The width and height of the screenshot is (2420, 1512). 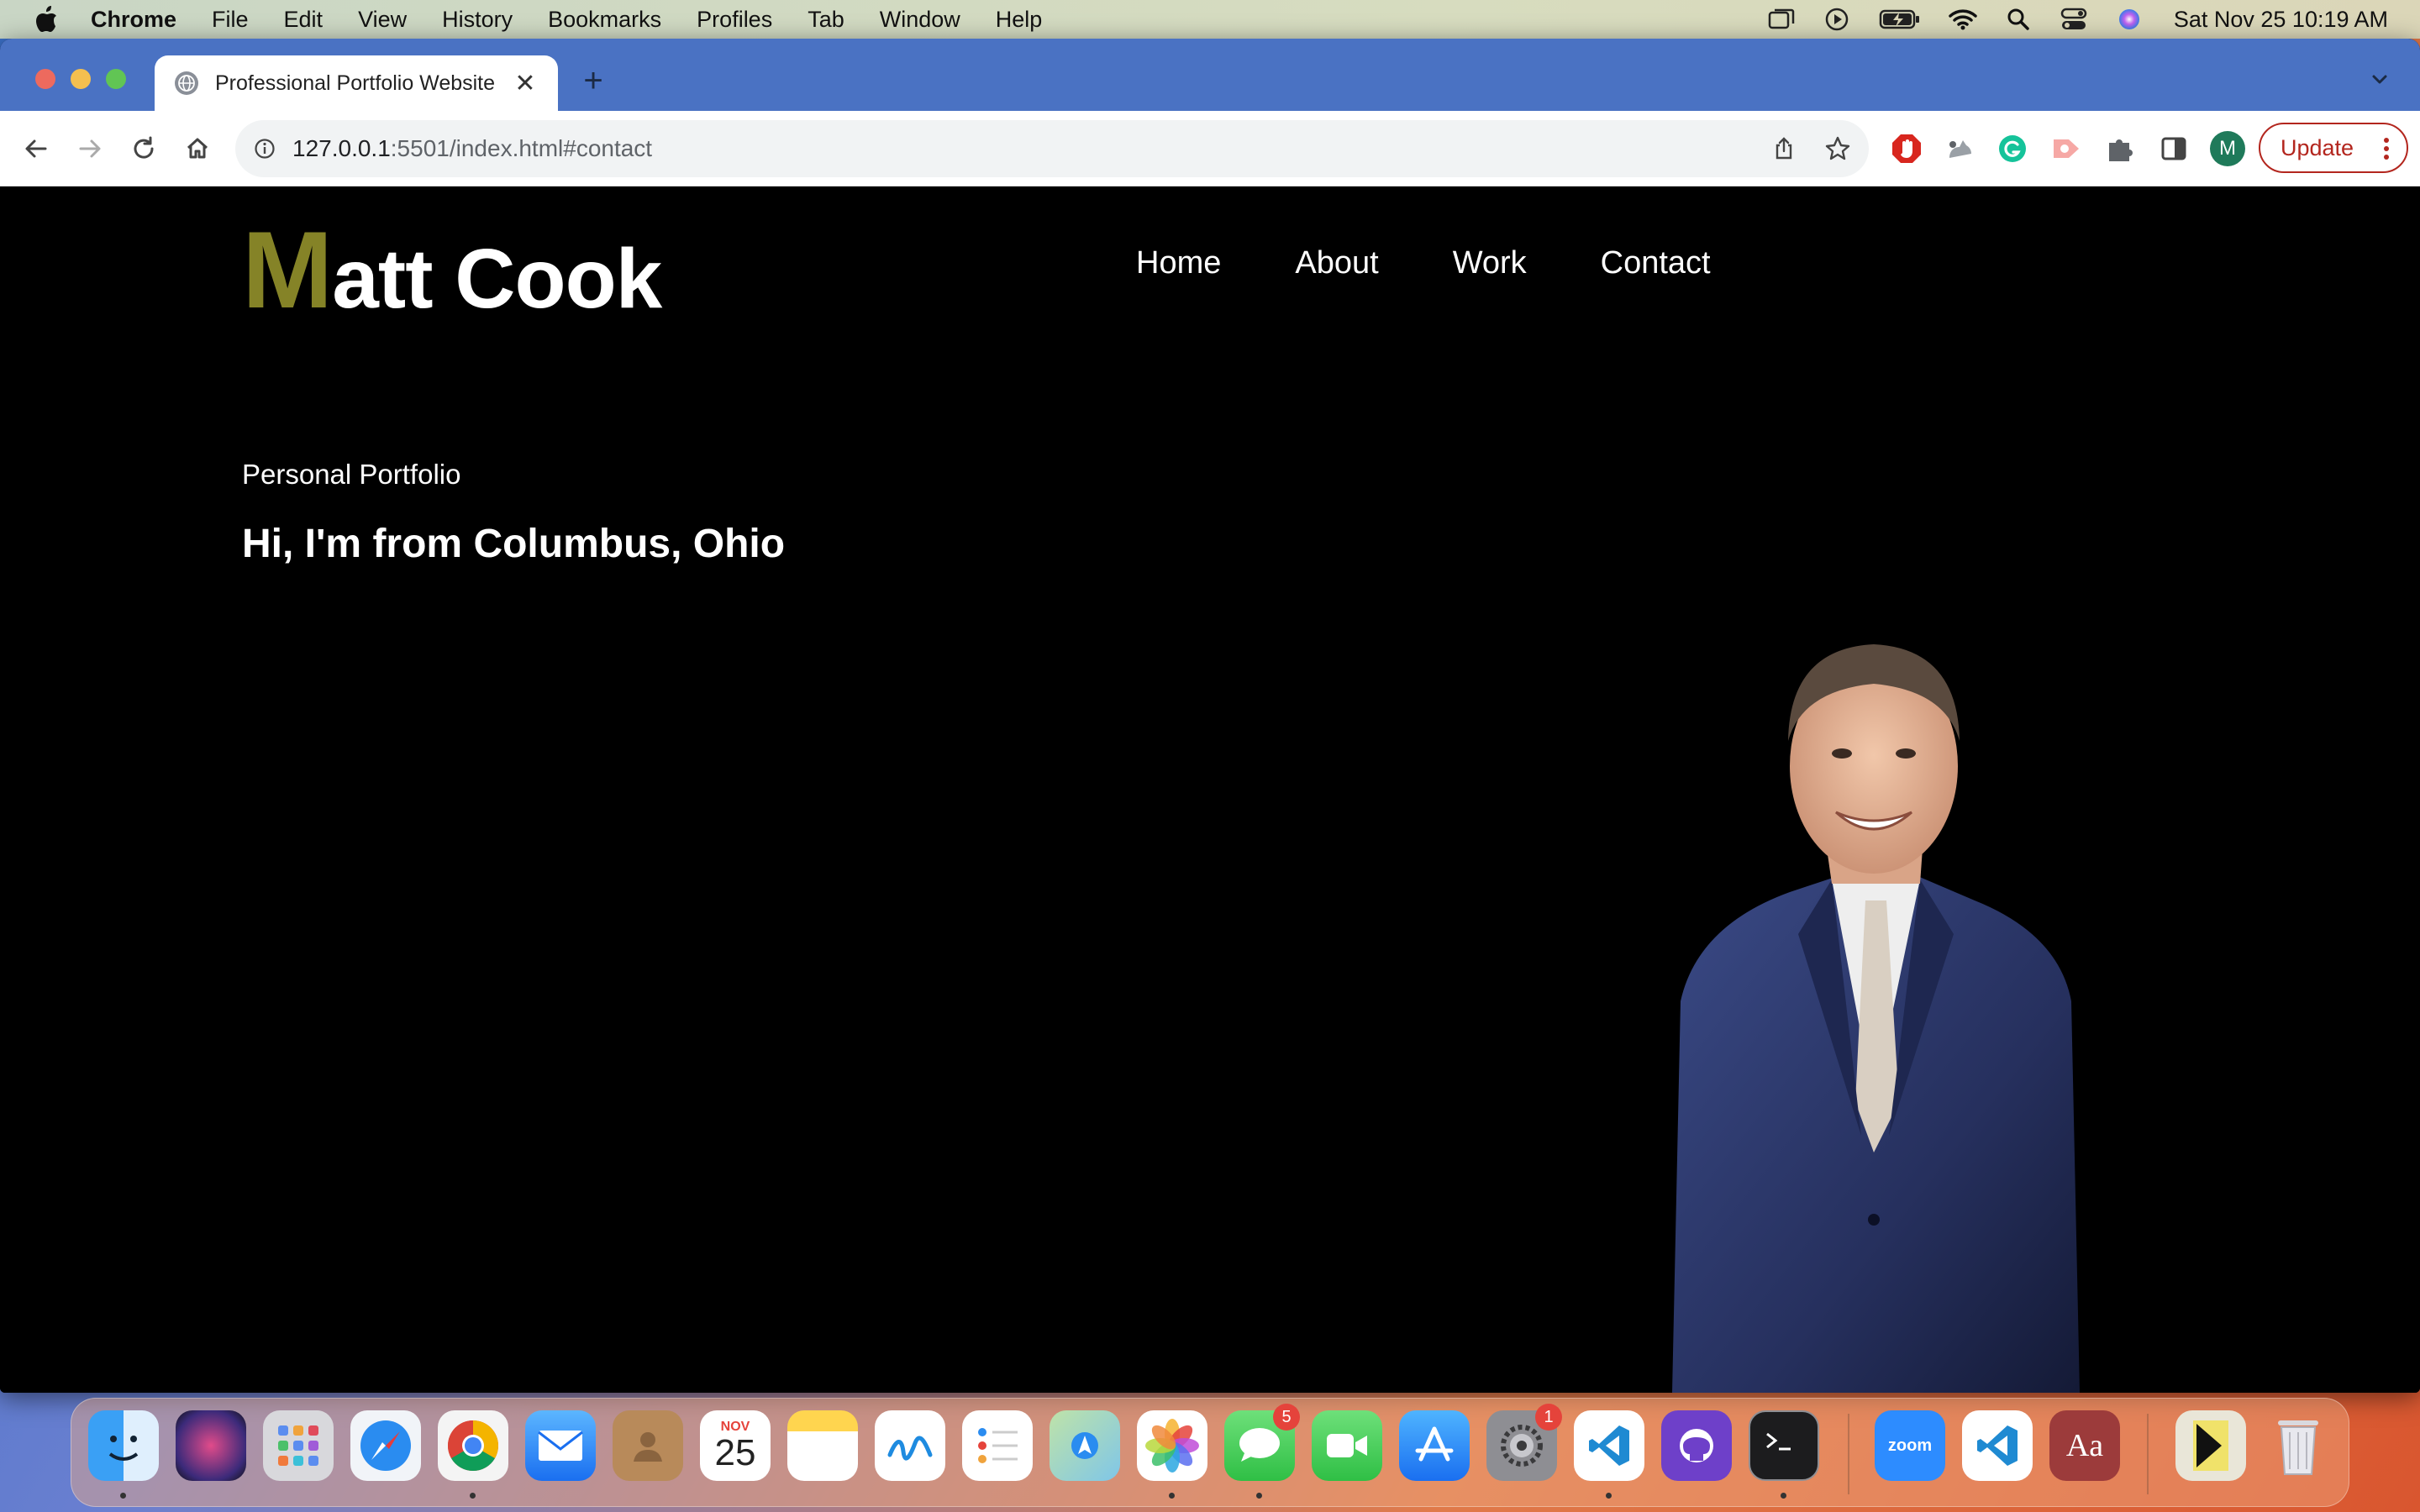 What do you see at coordinates (81, 79) in the screenshot?
I see `minimize-window-button` at bounding box center [81, 79].